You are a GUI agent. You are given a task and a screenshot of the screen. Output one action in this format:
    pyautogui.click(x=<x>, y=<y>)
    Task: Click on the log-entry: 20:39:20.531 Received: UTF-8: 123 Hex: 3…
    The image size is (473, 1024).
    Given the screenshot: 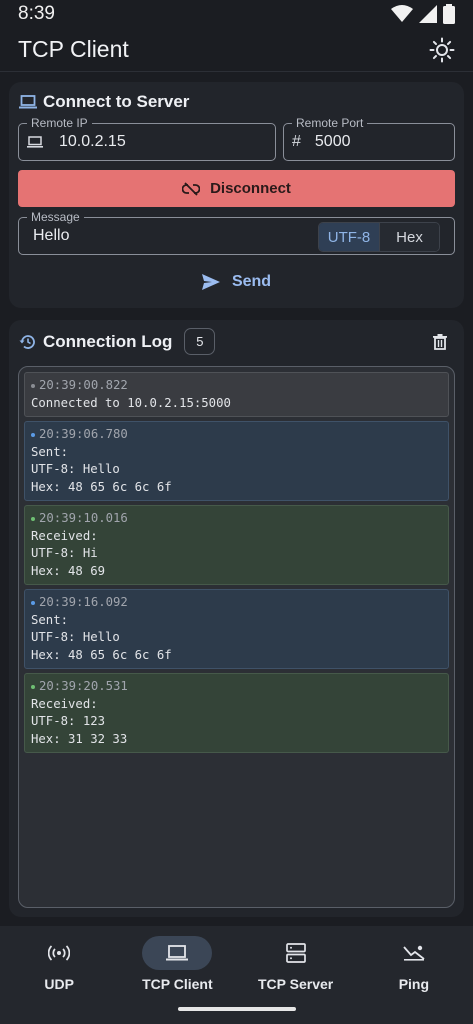 What is the action you would take?
    pyautogui.click(x=236, y=713)
    